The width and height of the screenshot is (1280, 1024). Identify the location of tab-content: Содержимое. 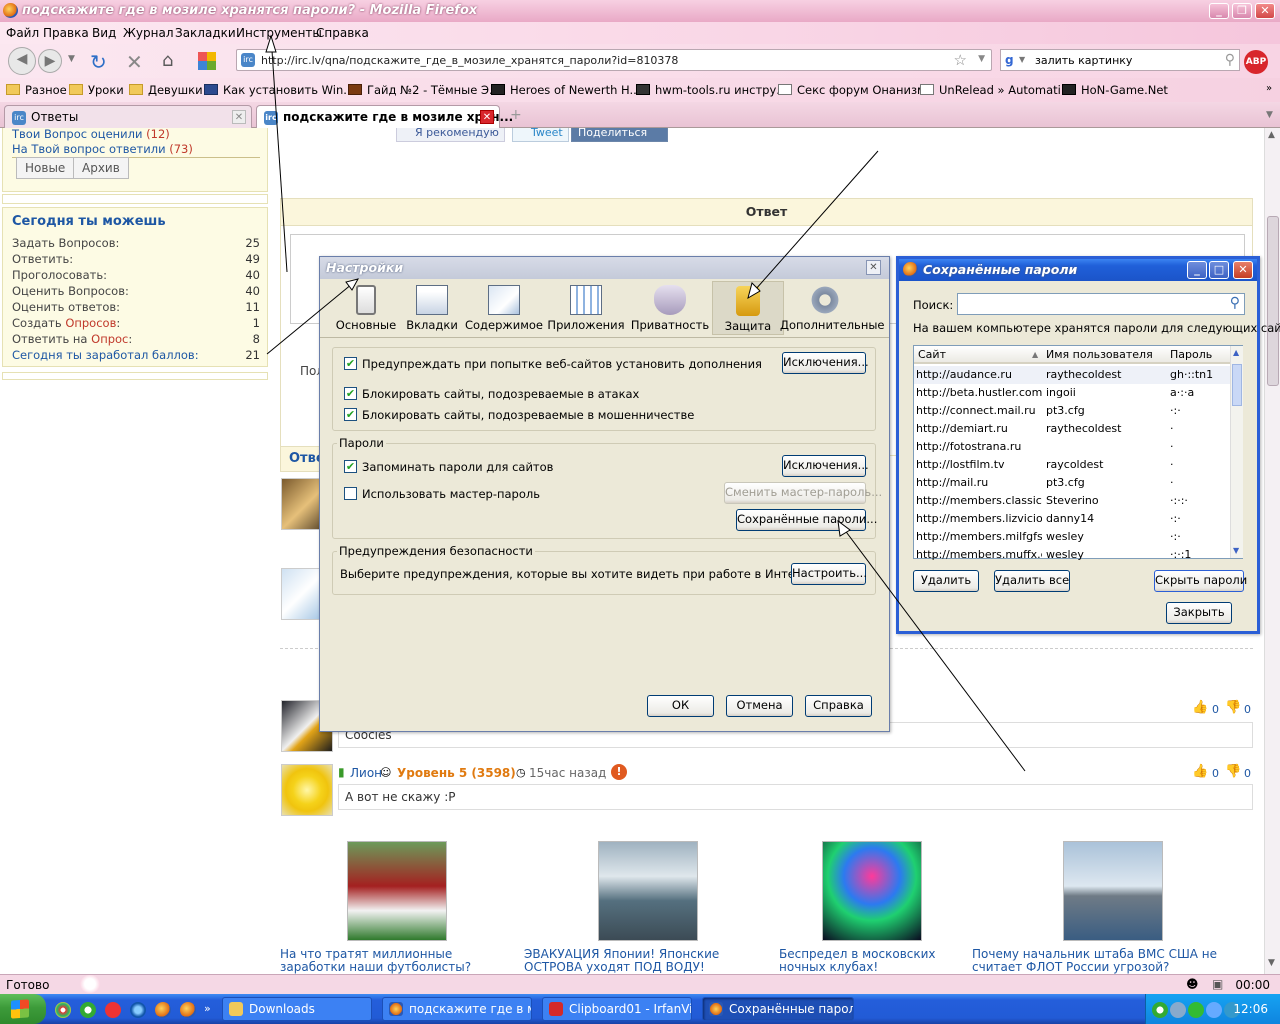
(504, 310).